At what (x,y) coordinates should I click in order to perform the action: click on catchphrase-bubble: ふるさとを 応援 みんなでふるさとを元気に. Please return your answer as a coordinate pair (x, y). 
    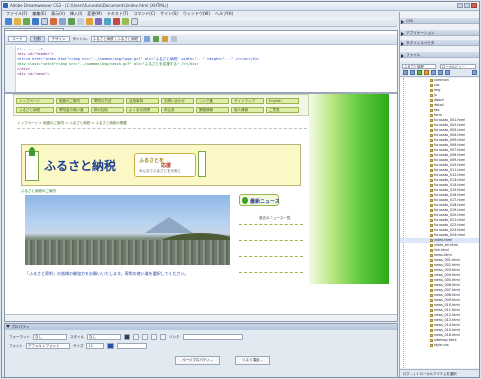
    Looking at the image, I should click on (165, 165).